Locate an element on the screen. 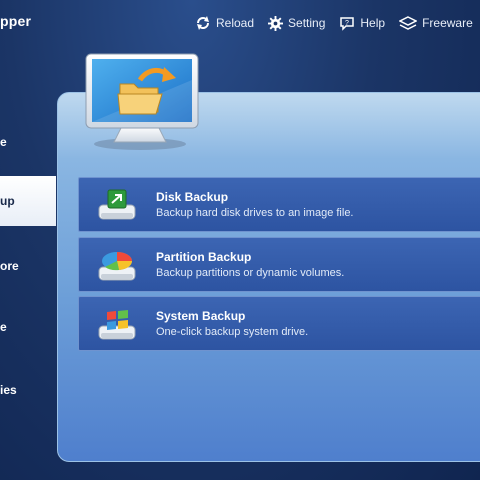  partition-icon is located at coordinates (117, 266).